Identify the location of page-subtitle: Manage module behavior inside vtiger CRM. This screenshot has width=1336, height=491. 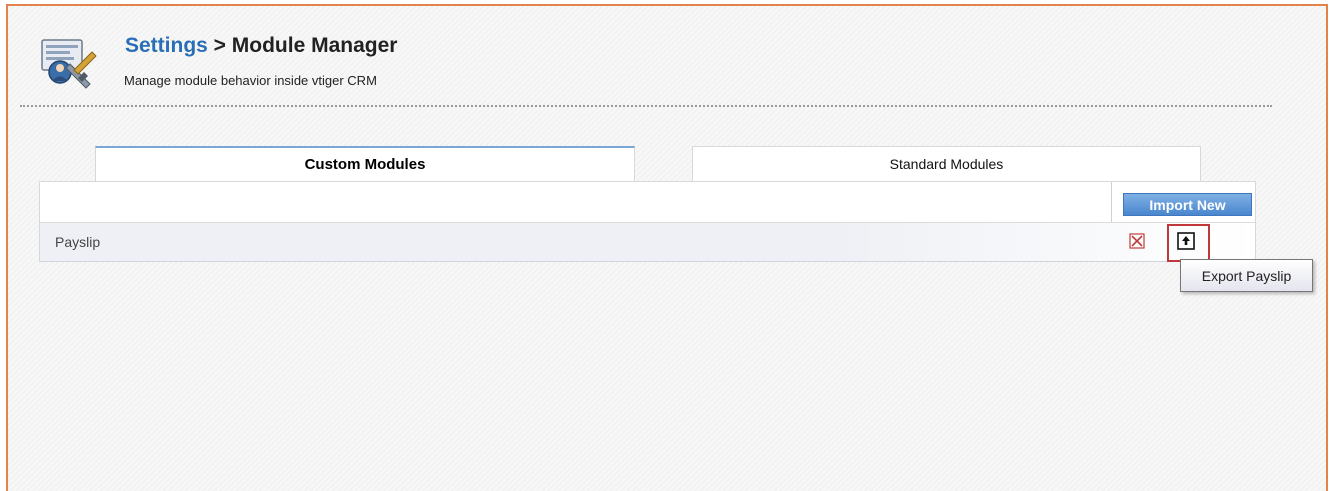
(250, 80).